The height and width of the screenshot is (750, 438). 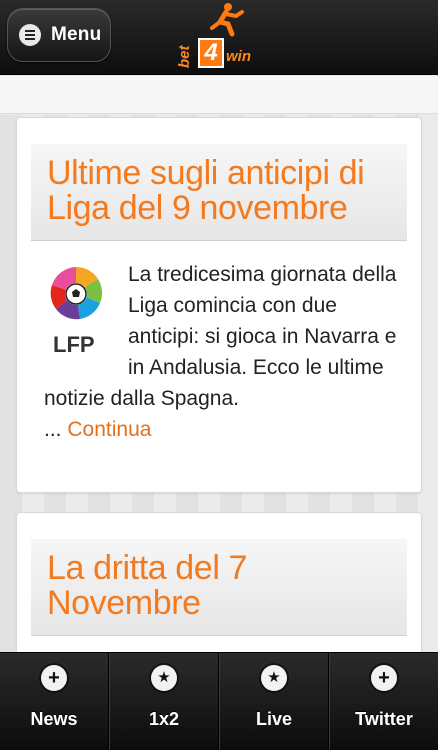 I want to click on tab-twitter-label: Twitter, so click(x=384, y=719).